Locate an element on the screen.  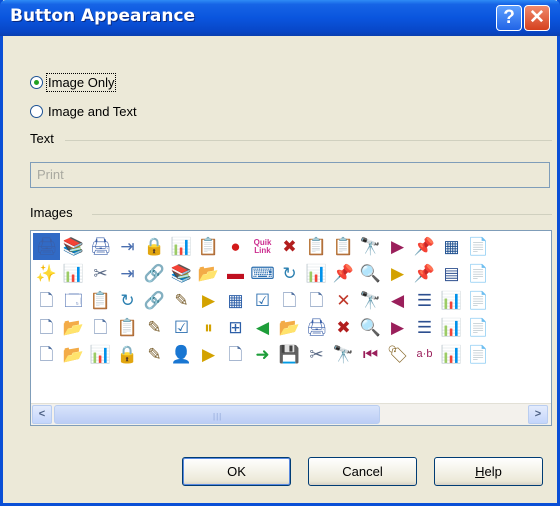
ok-button: OK is located at coordinates (236, 471).